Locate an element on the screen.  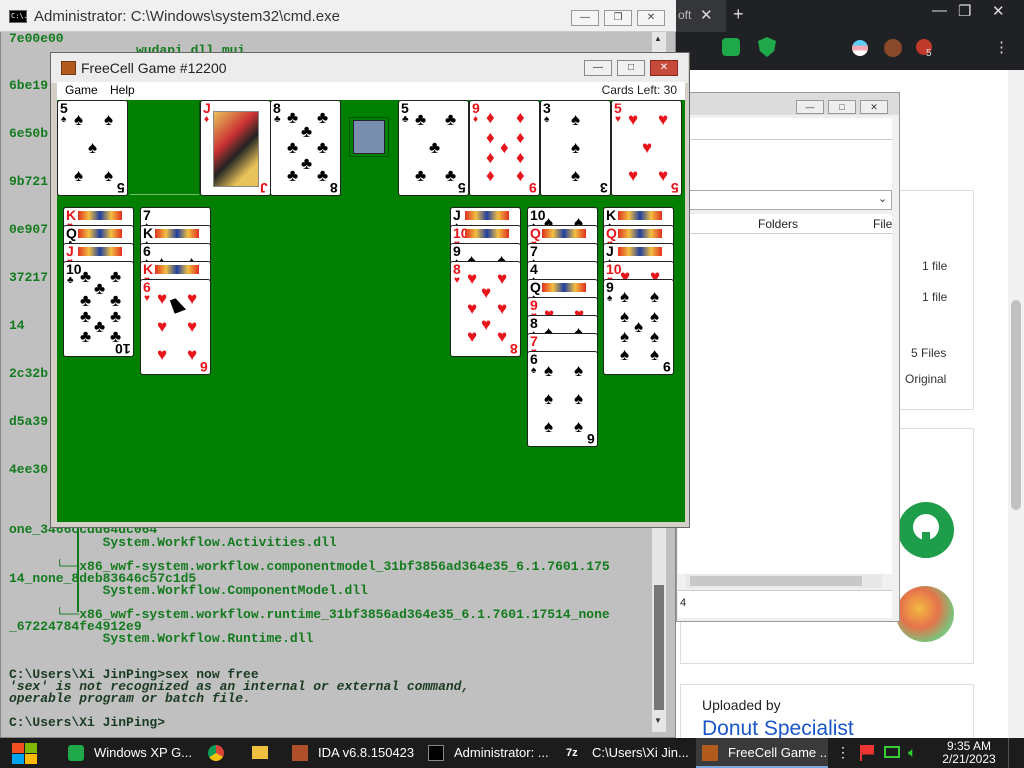
freecell-maximize-button: □ is located at coordinates (631, 68).